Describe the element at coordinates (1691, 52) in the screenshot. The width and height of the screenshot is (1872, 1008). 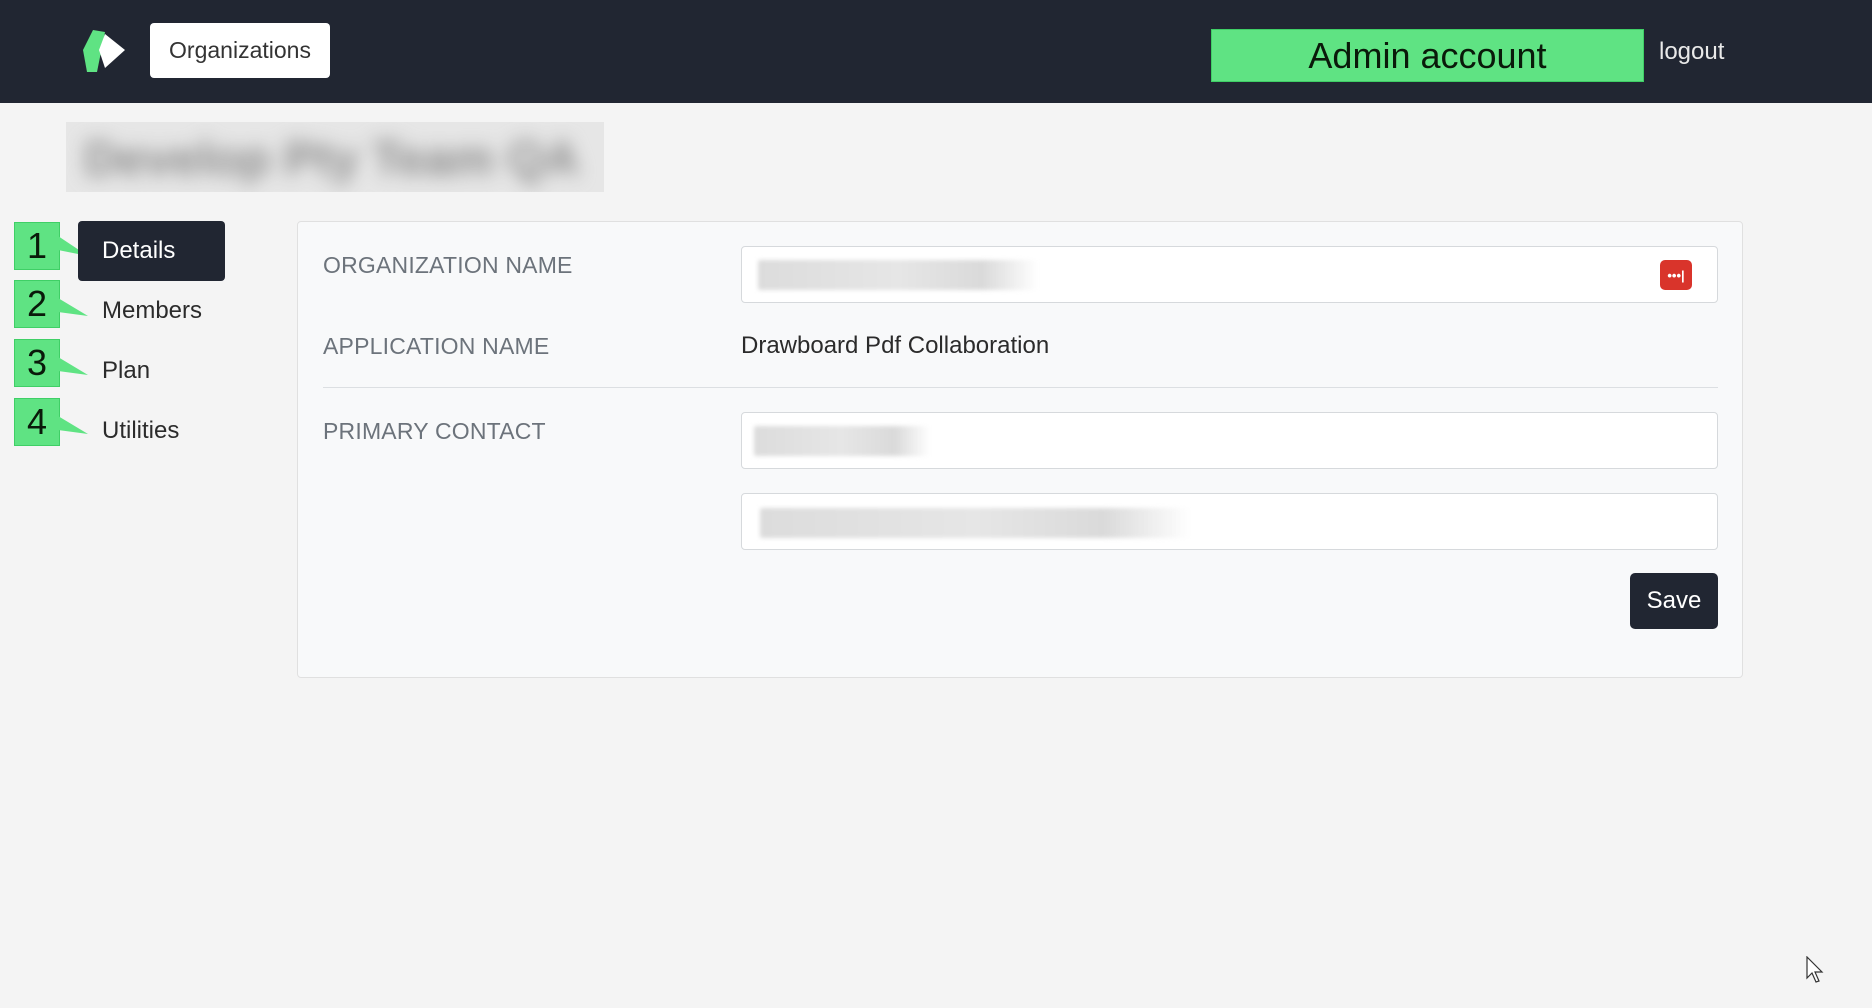
I see `logout-link: logout` at that location.